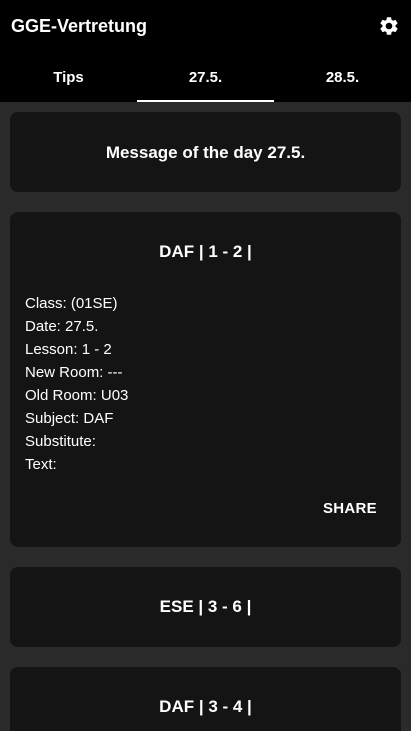 The height and width of the screenshot is (731, 411). I want to click on subject-line: Subject: DAF, so click(69, 418).